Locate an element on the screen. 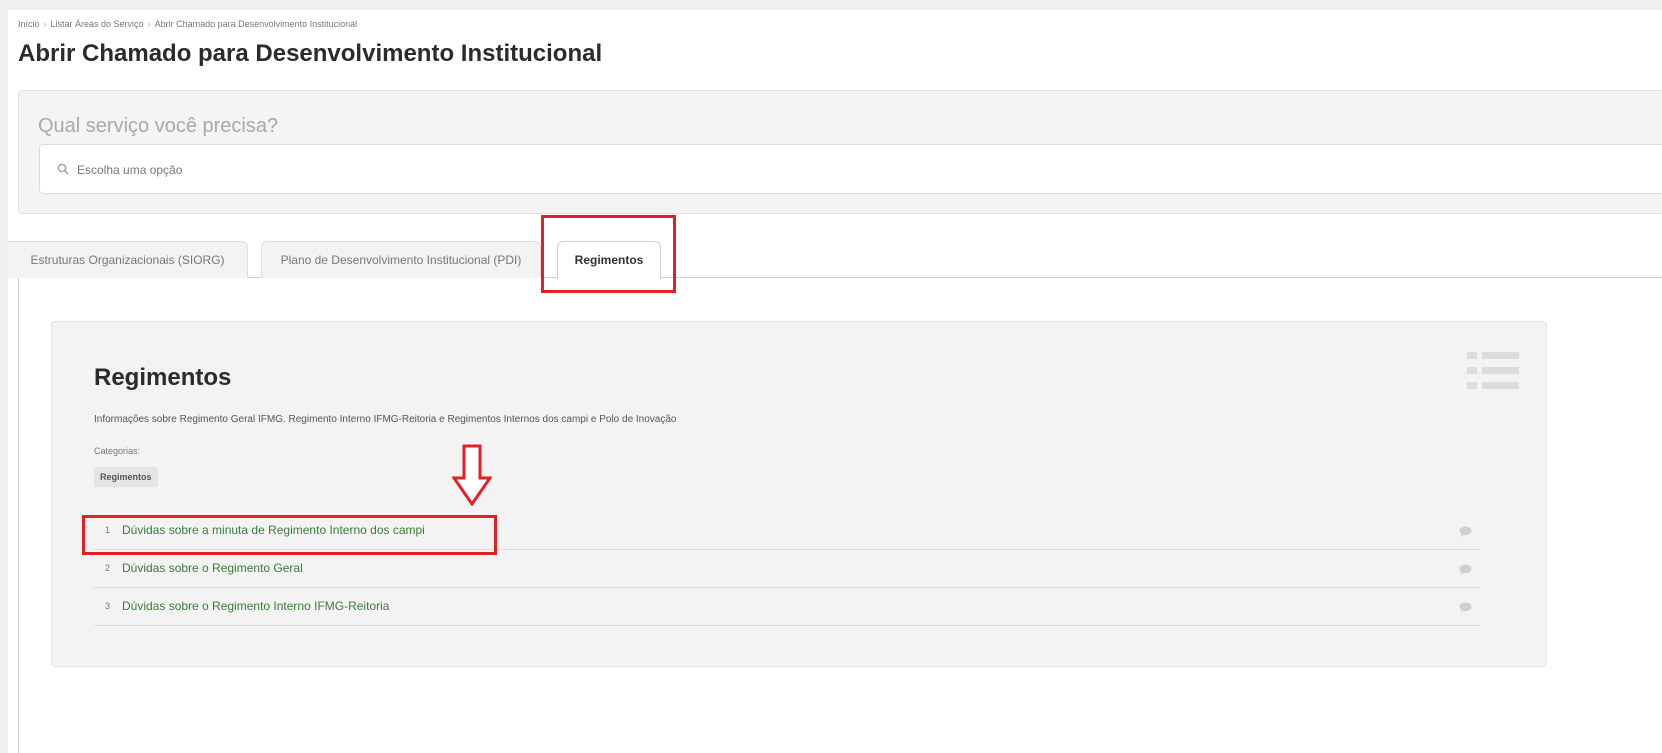 The width and height of the screenshot is (1662, 753). search-question: Qual serviço você precisa? is located at coordinates (158, 126).